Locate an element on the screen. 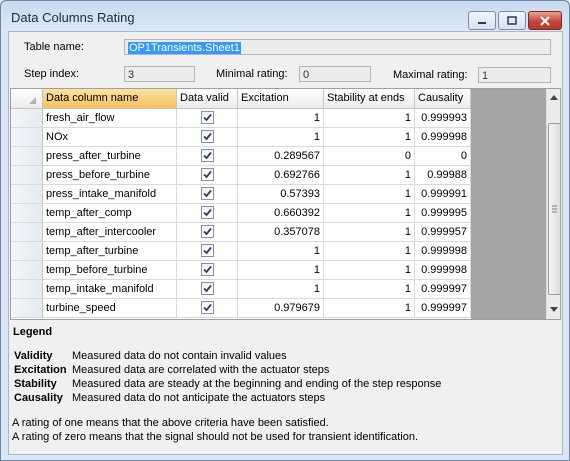 The height and width of the screenshot is (461, 570). cell-excitation: 0.660392 is located at coordinates (281, 213).